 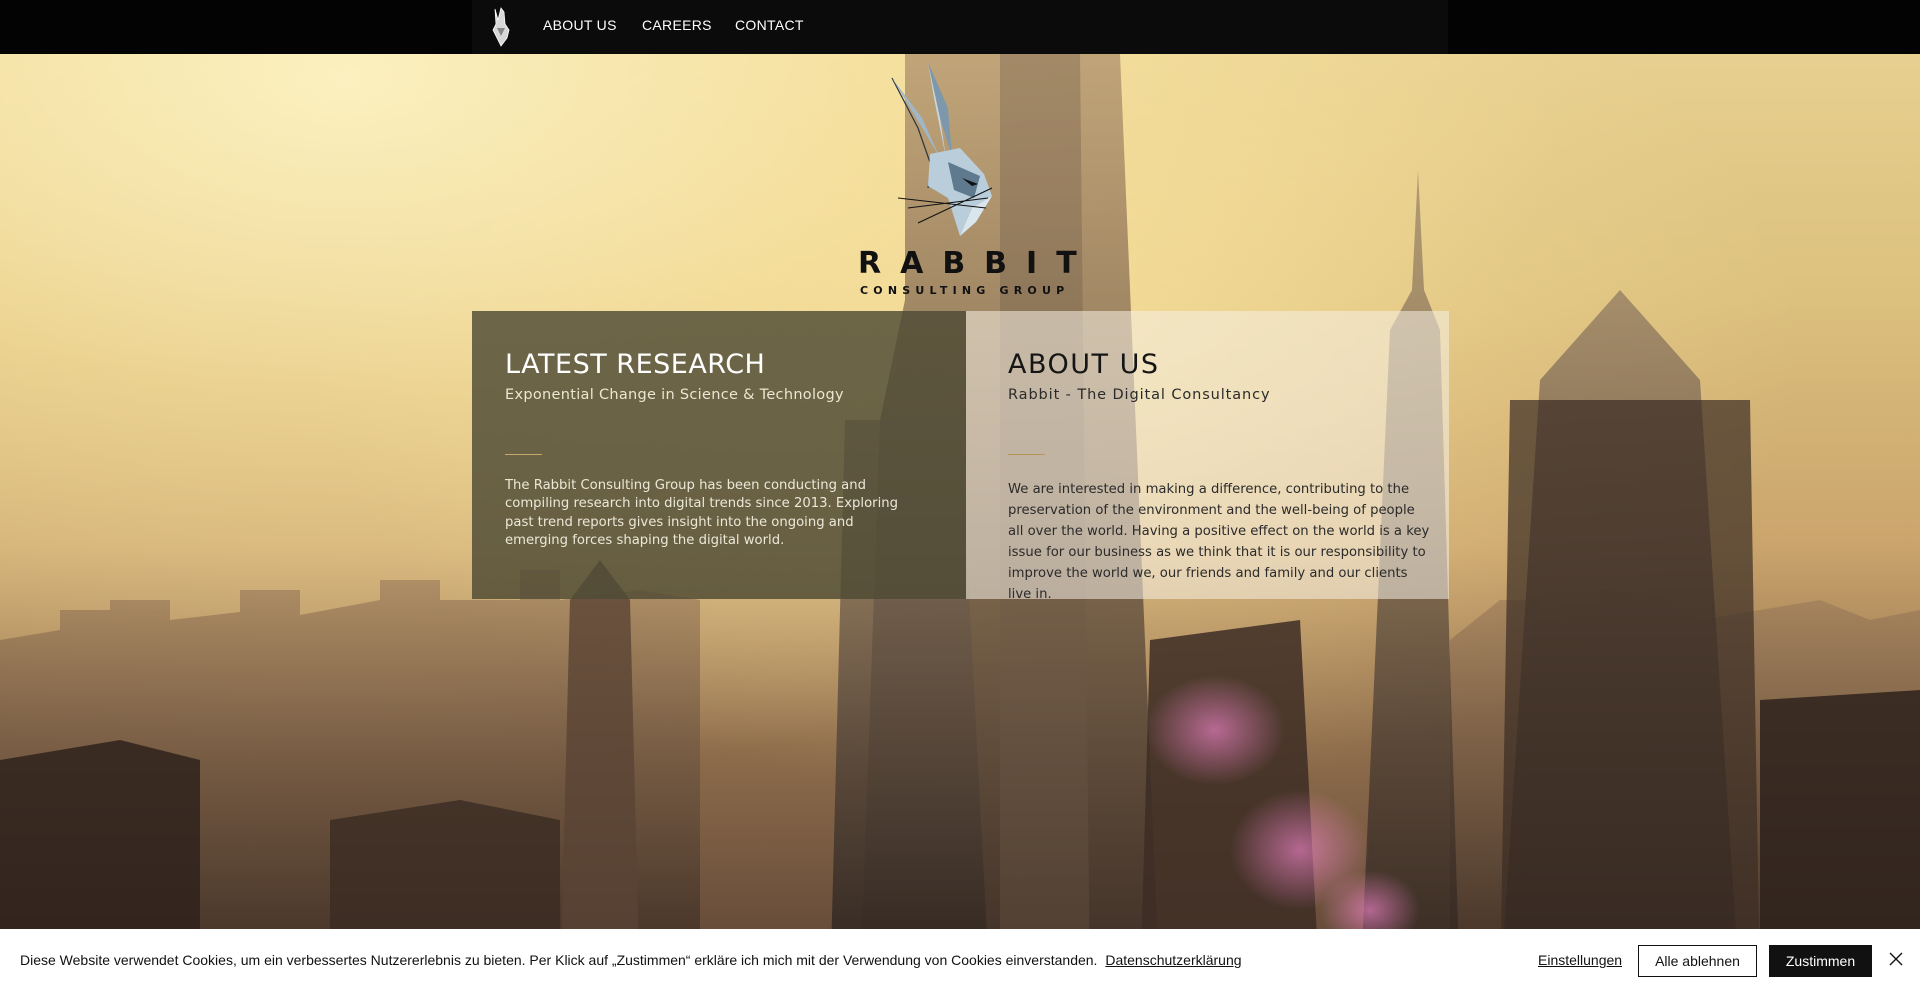 What do you see at coordinates (1697, 961) in the screenshot?
I see `reject-all-button: Alle ablehnen` at bounding box center [1697, 961].